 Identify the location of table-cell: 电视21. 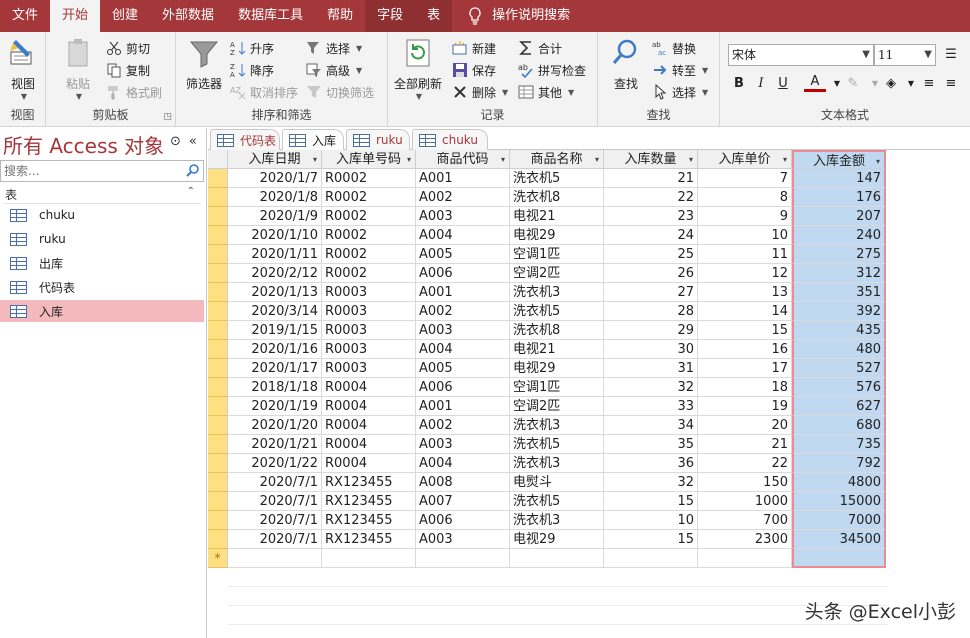
(557, 349).